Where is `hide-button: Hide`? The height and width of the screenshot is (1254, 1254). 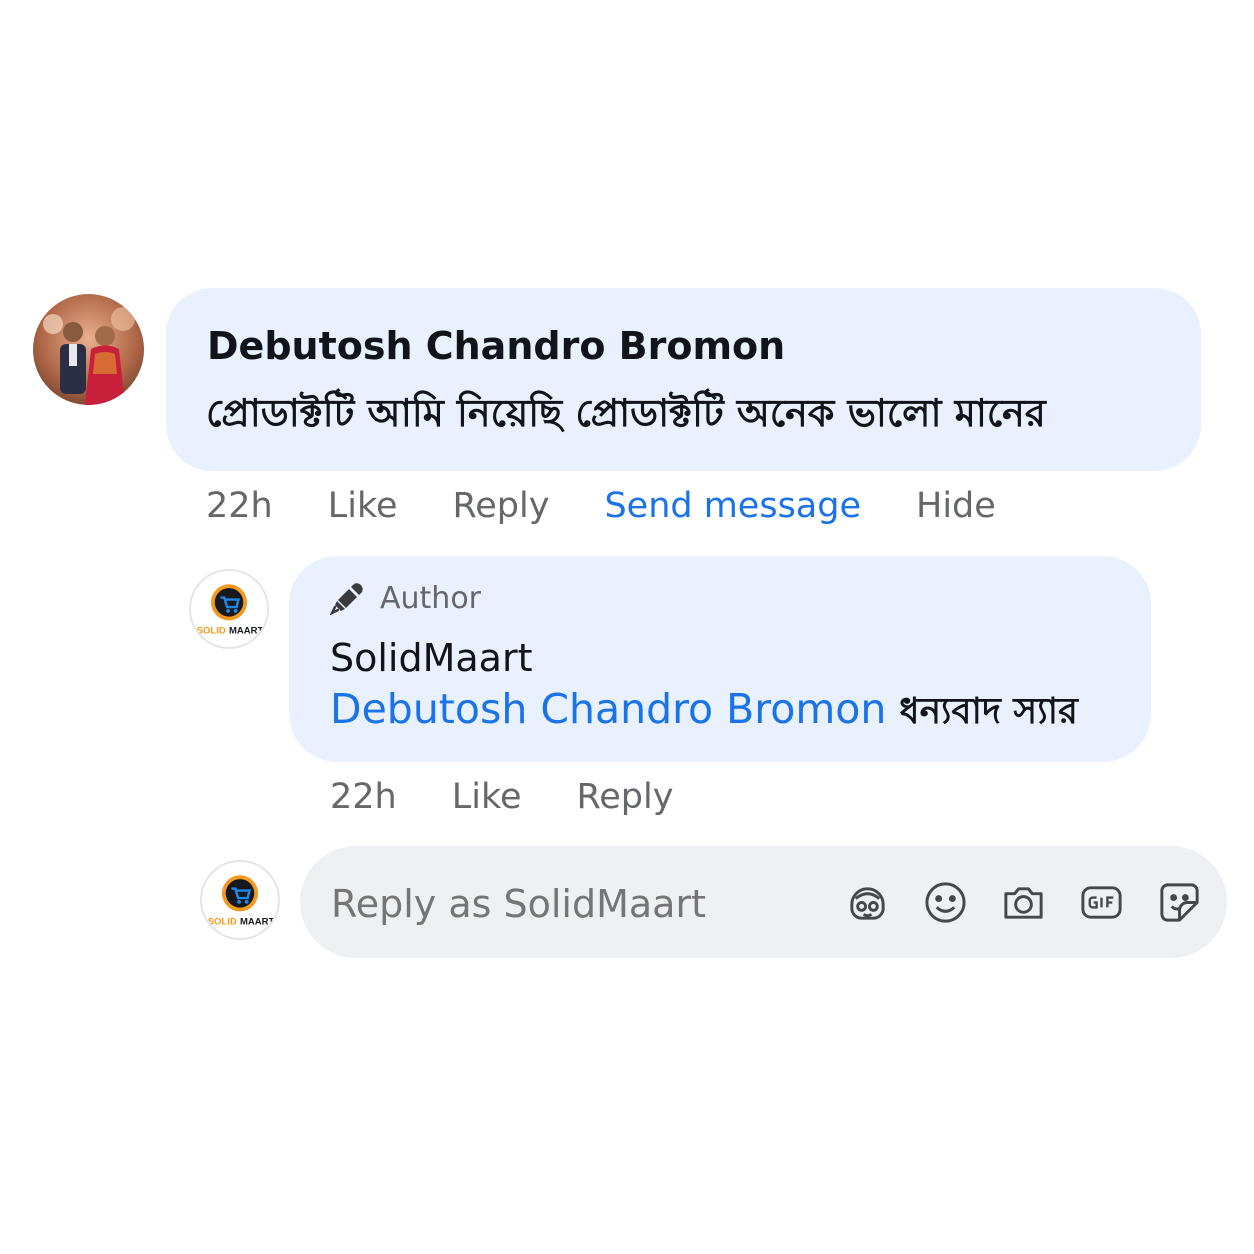
hide-button: Hide is located at coordinates (956, 506).